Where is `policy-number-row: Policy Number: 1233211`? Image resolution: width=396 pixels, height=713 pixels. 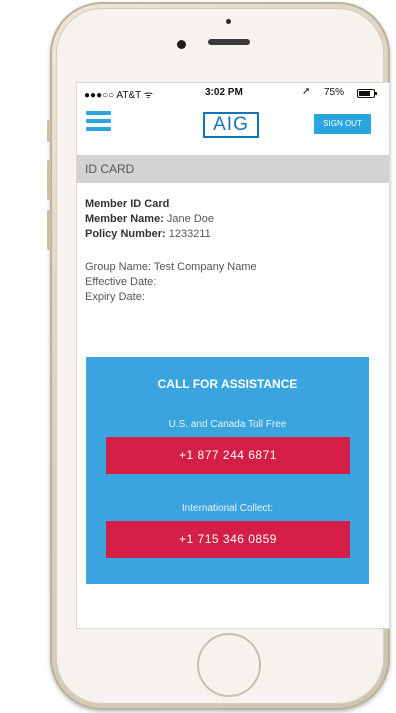 policy-number-row: Policy Number: 1233211 is located at coordinates (233, 234).